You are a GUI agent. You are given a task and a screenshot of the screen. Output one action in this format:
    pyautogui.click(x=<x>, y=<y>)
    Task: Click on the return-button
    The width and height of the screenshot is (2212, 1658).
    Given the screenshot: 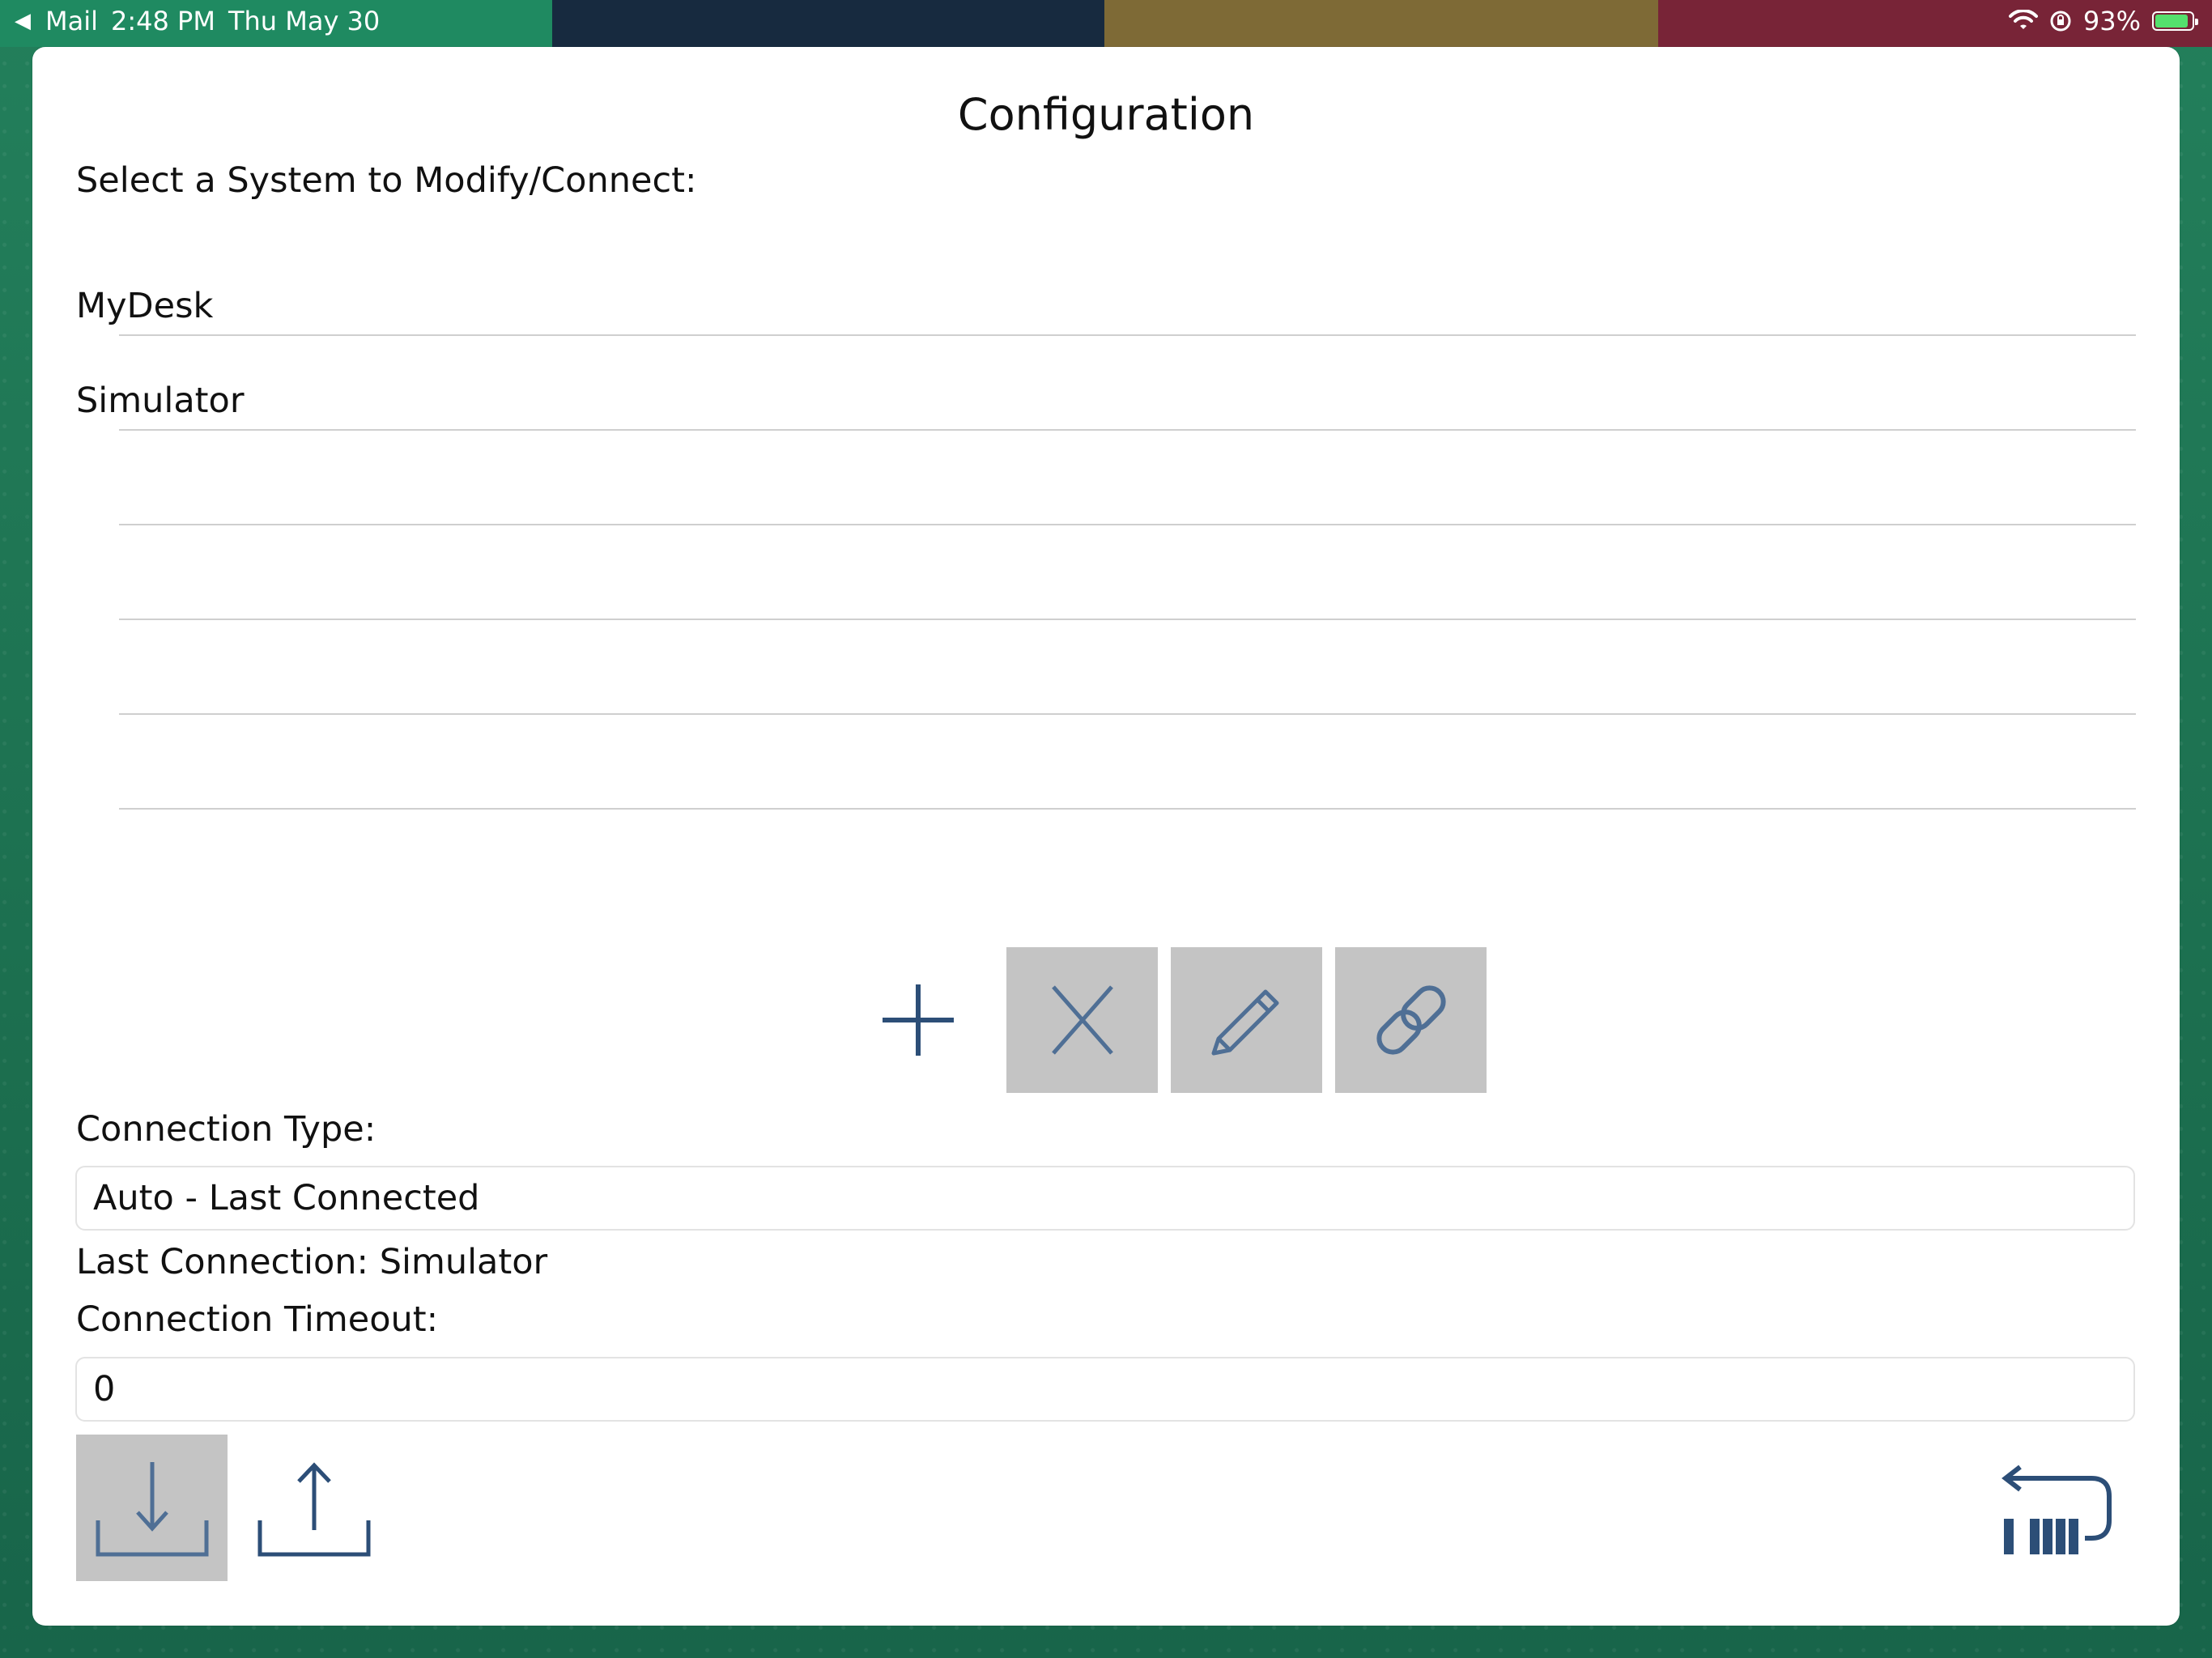 What is the action you would take?
    pyautogui.click(x=2056, y=1512)
    